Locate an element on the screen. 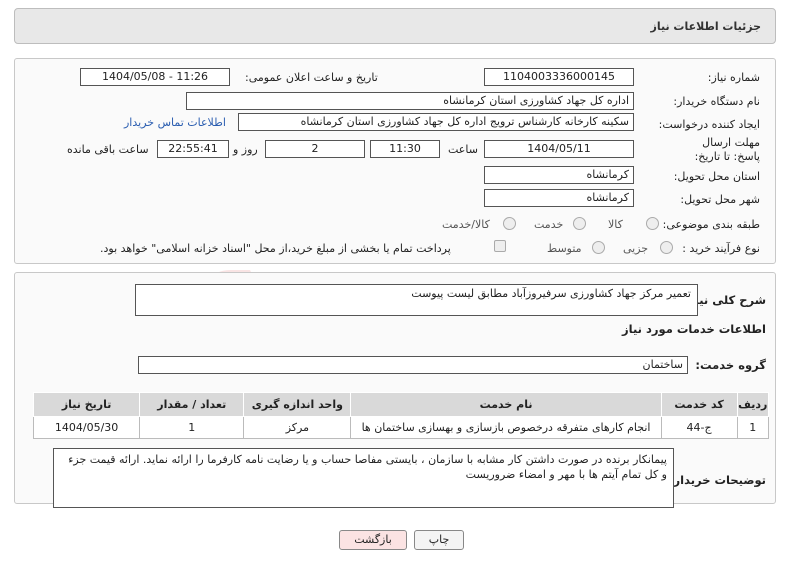  deadline-time-field: 11:30 is located at coordinates (405, 149).